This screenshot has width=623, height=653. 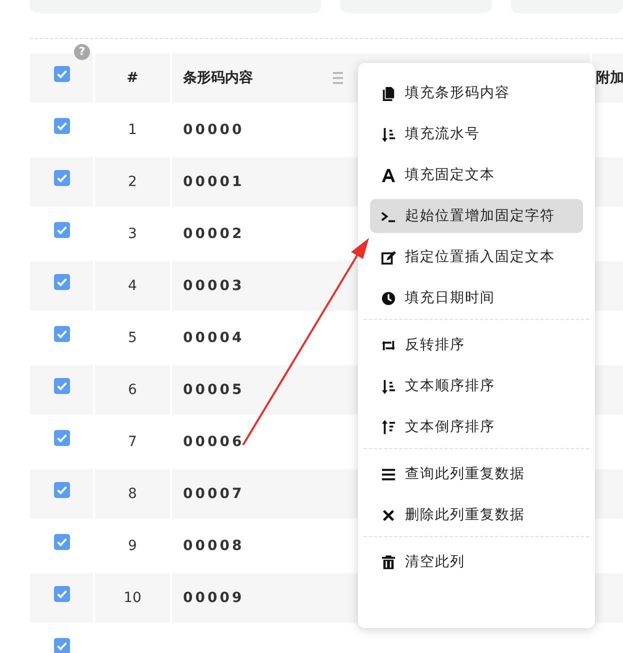 What do you see at coordinates (476, 175) in the screenshot?
I see `menu-item: 填充固定文本` at bounding box center [476, 175].